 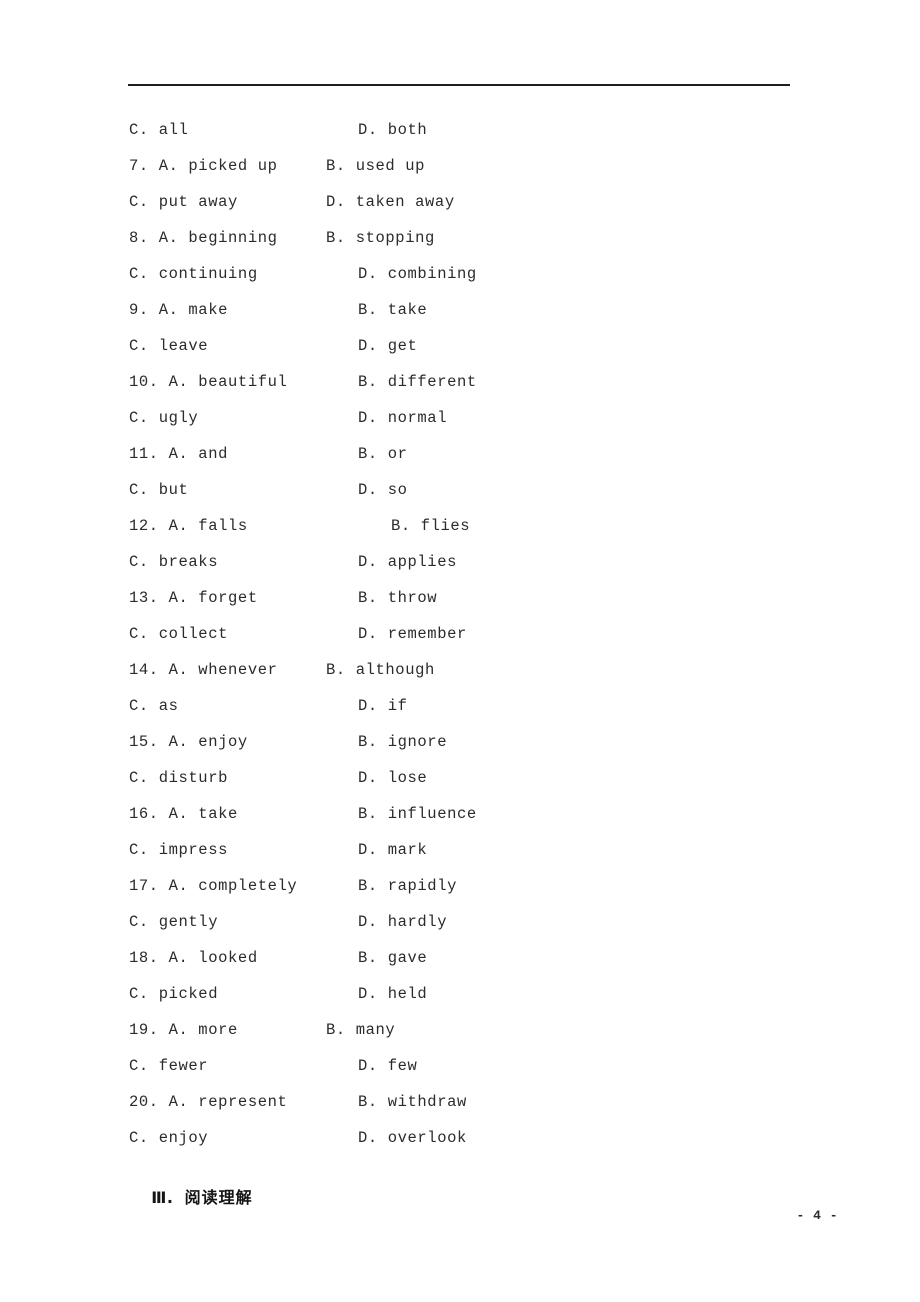 I want to click on option-choice-left: 13. A. forget, so click(x=193, y=598).